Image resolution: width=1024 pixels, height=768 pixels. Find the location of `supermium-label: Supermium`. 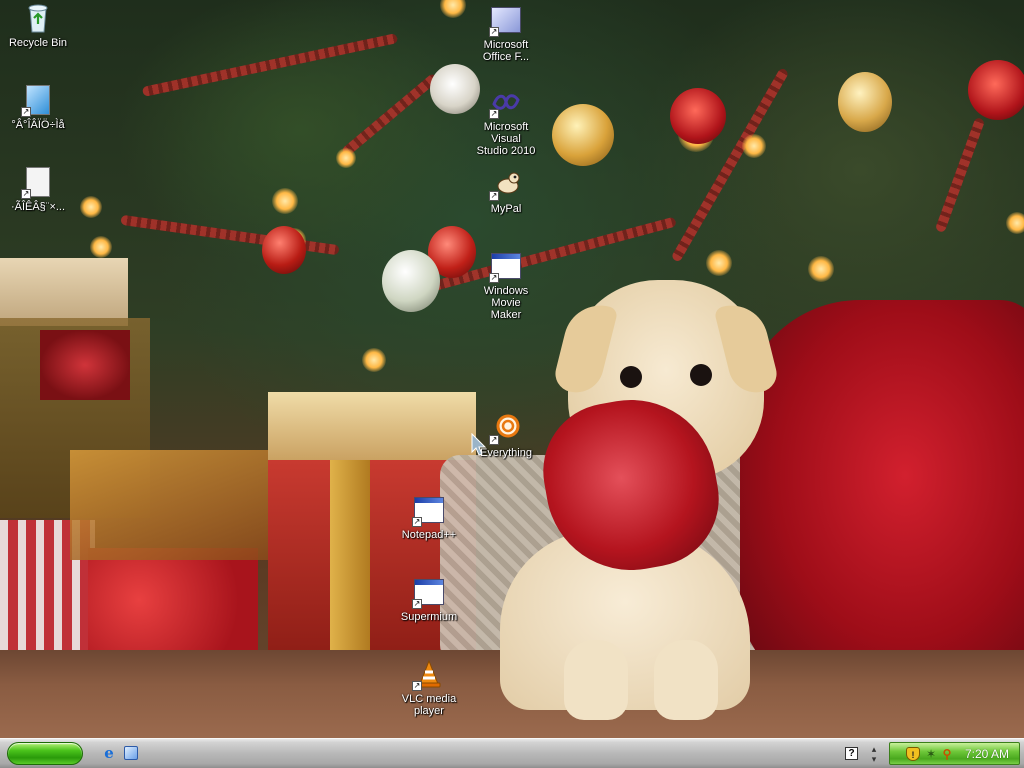

supermium-label: Supermium is located at coordinates (429, 617).